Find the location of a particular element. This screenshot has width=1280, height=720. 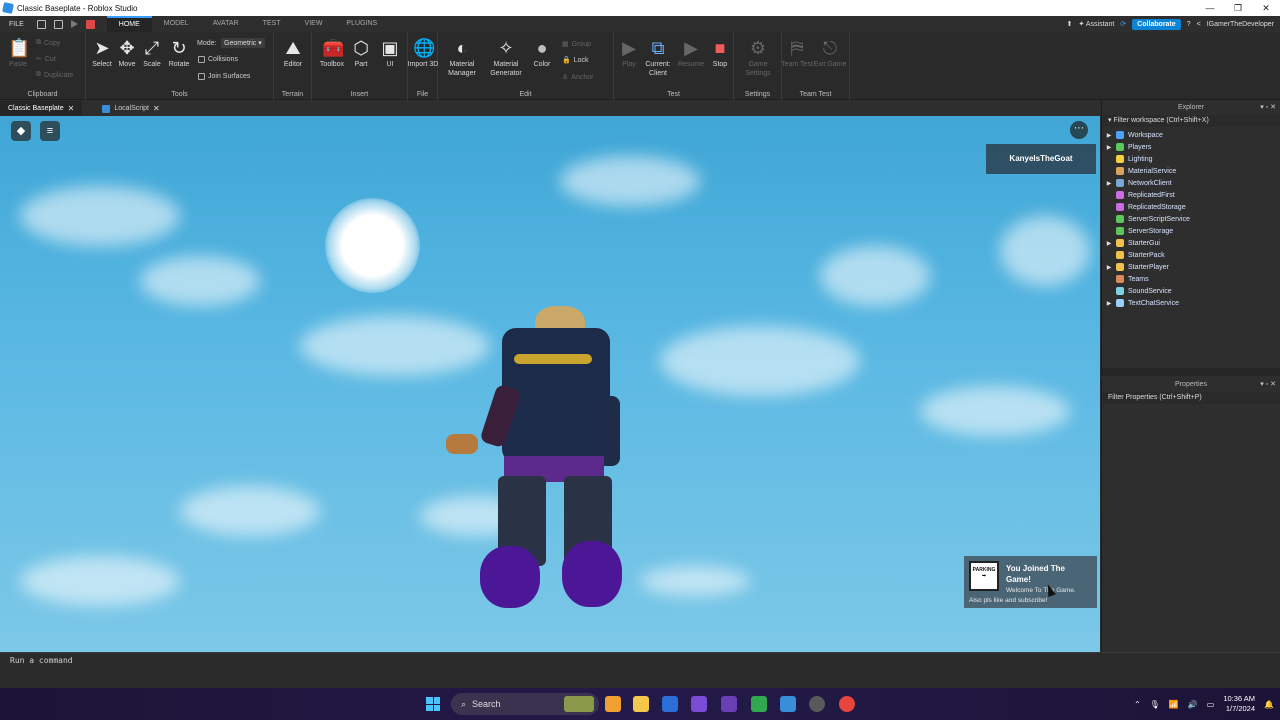

group-button: ▦ Group is located at coordinates (576, 44).